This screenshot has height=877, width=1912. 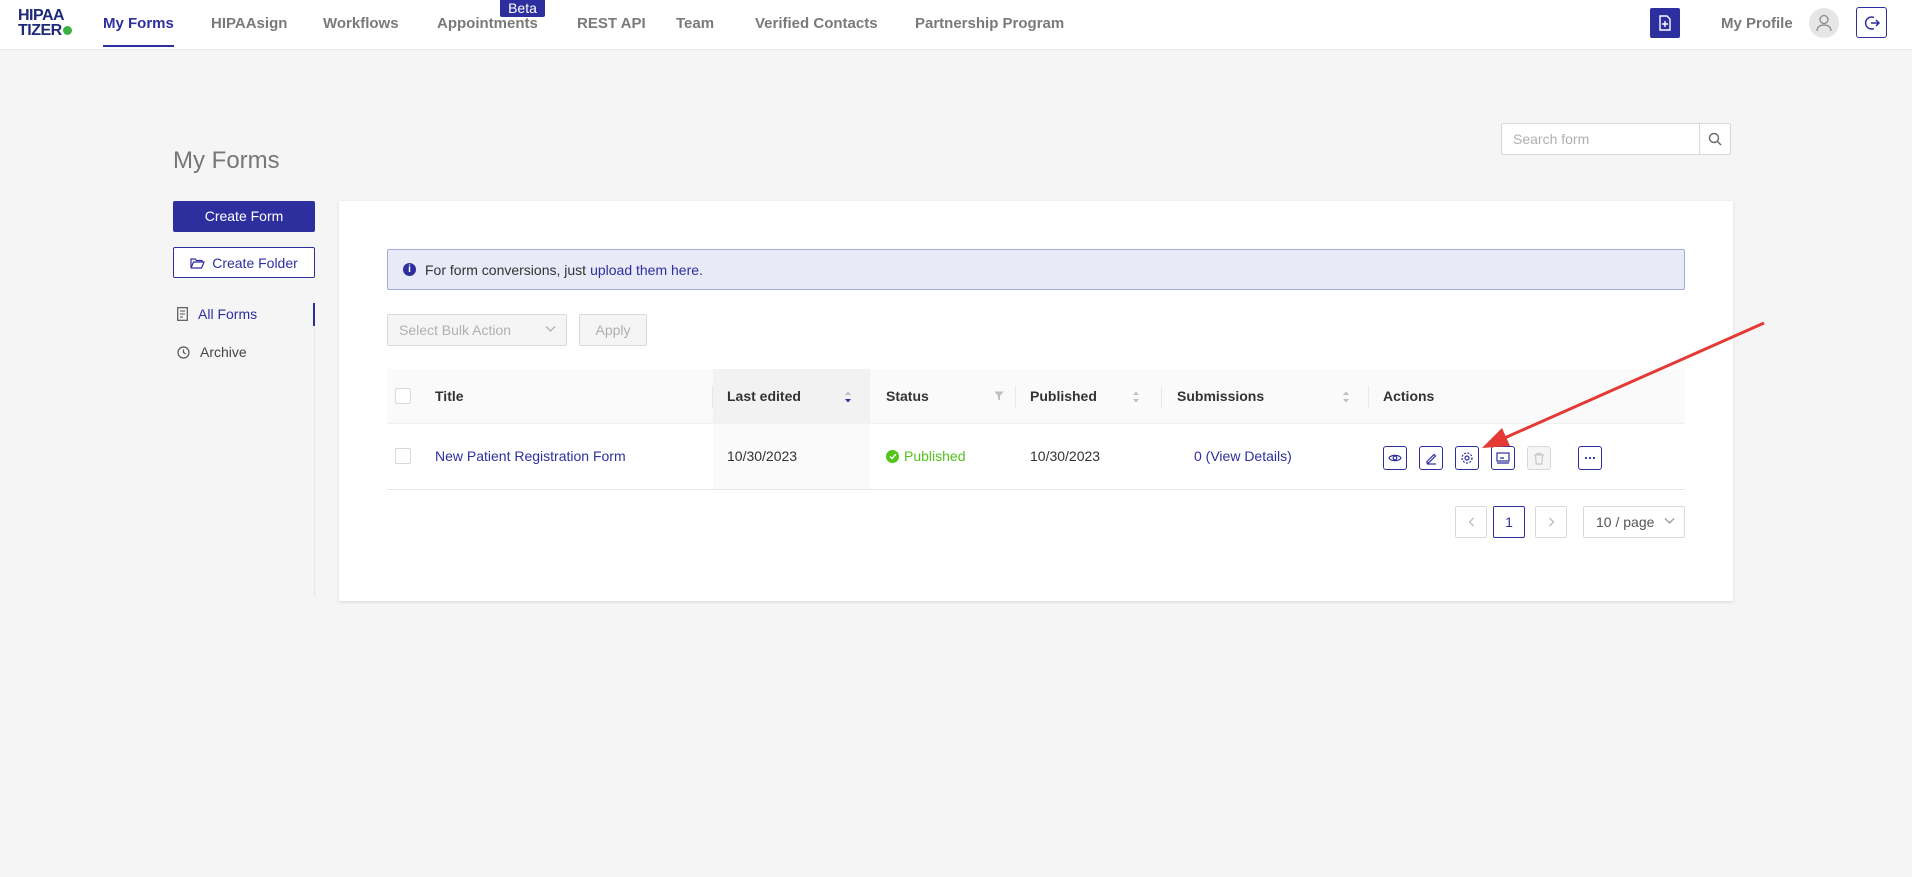 I want to click on upload-link: upload them here., so click(x=646, y=270).